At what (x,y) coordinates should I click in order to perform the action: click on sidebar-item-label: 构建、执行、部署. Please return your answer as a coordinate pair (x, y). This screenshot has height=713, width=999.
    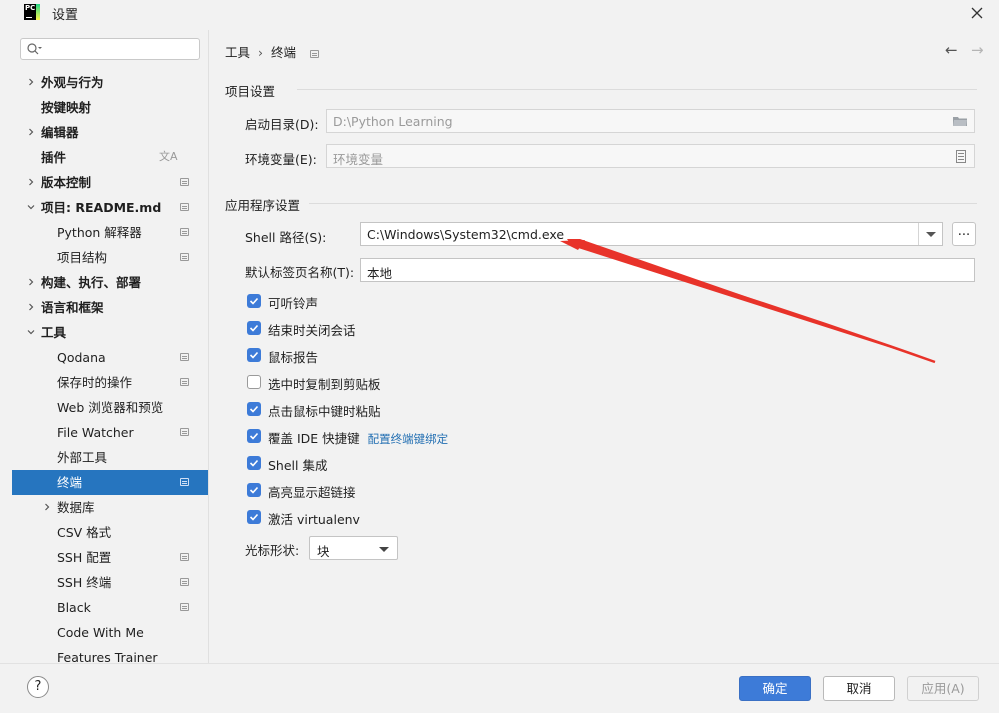
    Looking at the image, I should click on (91, 282).